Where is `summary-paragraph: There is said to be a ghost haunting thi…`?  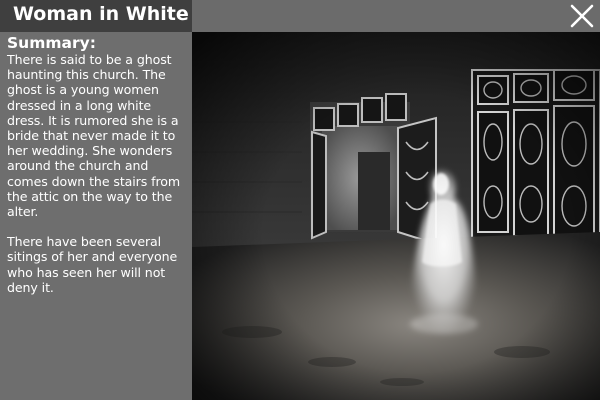 summary-paragraph: There is said to be a ghost haunting thi… is located at coordinates (94, 136).